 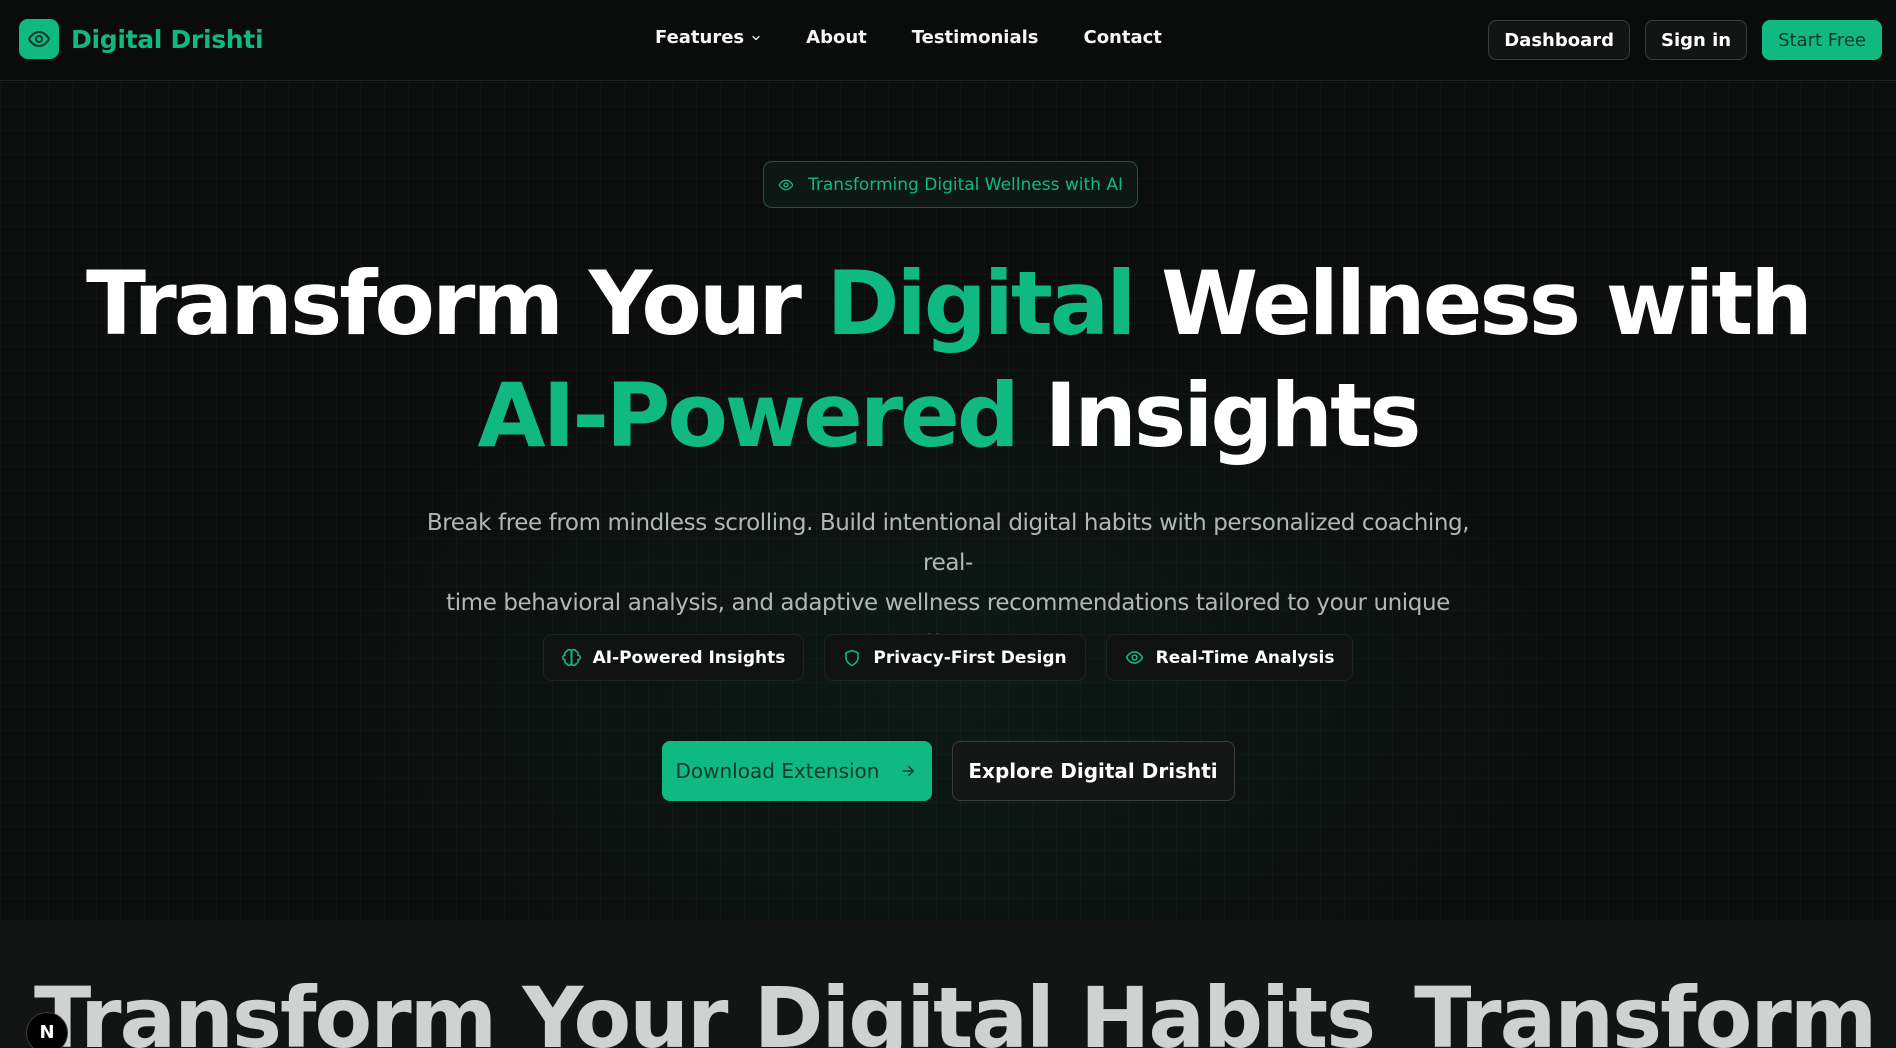 I want to click on chip-label: Real-Time Analysis, so click(x=1245, y=657).